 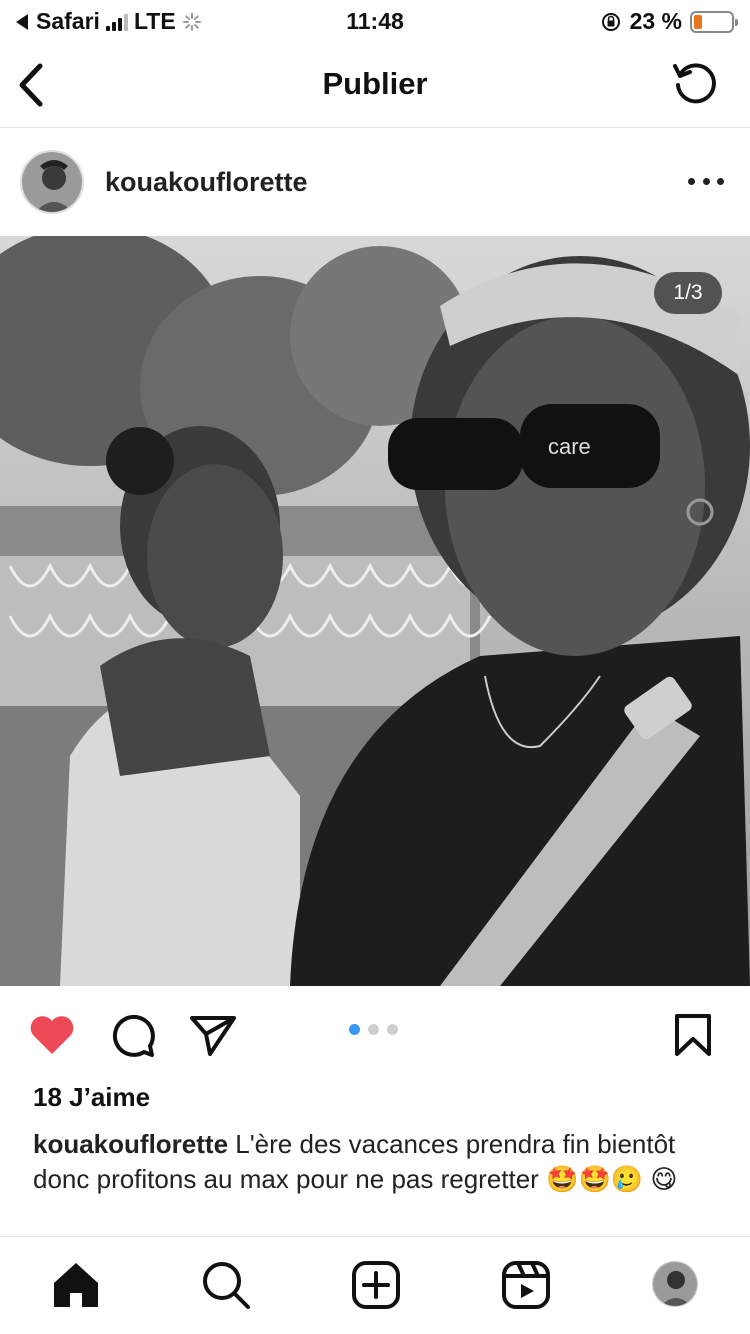 I want to click on post-actions, so click(x=375, y=1033).